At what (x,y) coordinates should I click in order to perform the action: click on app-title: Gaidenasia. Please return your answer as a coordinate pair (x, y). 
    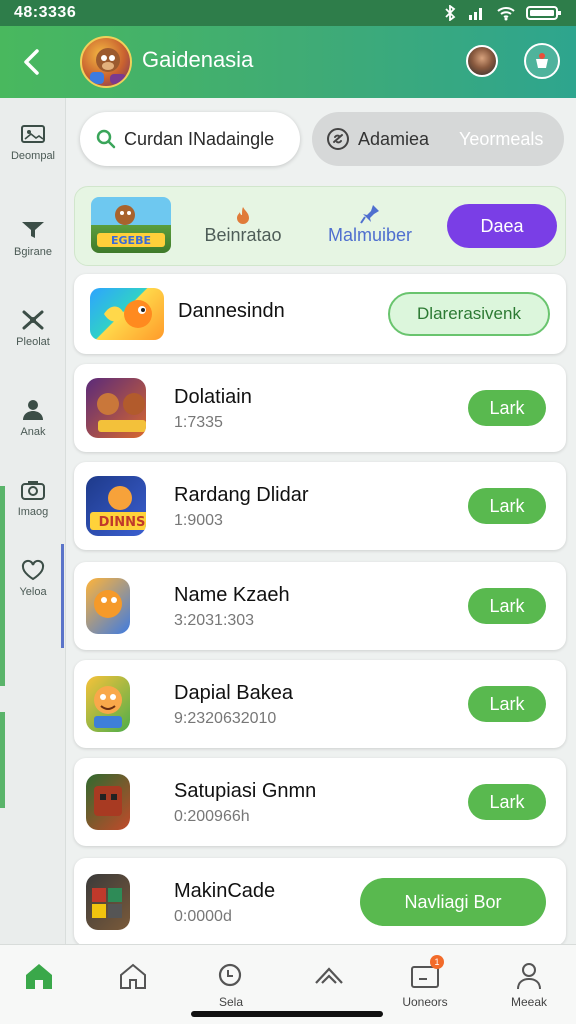
    Looking at the image, I should click on (198, 59).